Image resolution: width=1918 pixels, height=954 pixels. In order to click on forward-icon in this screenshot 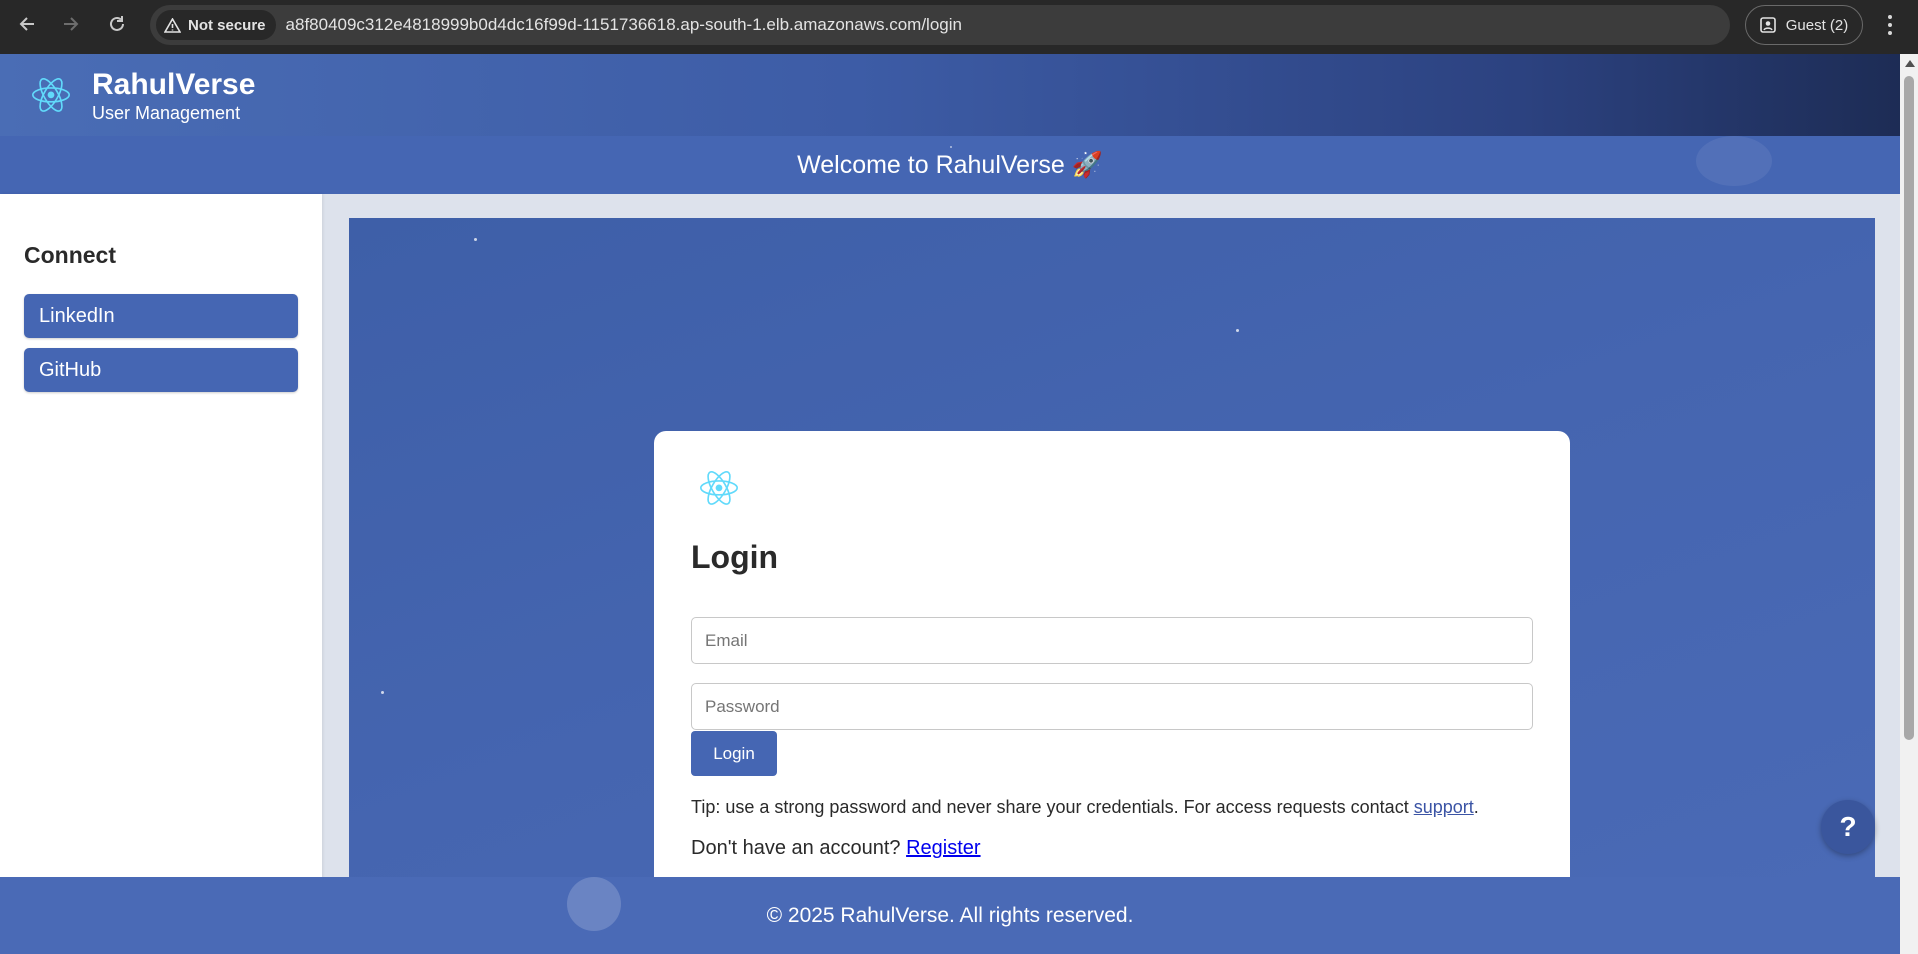, I will do `click(71, 24)`.